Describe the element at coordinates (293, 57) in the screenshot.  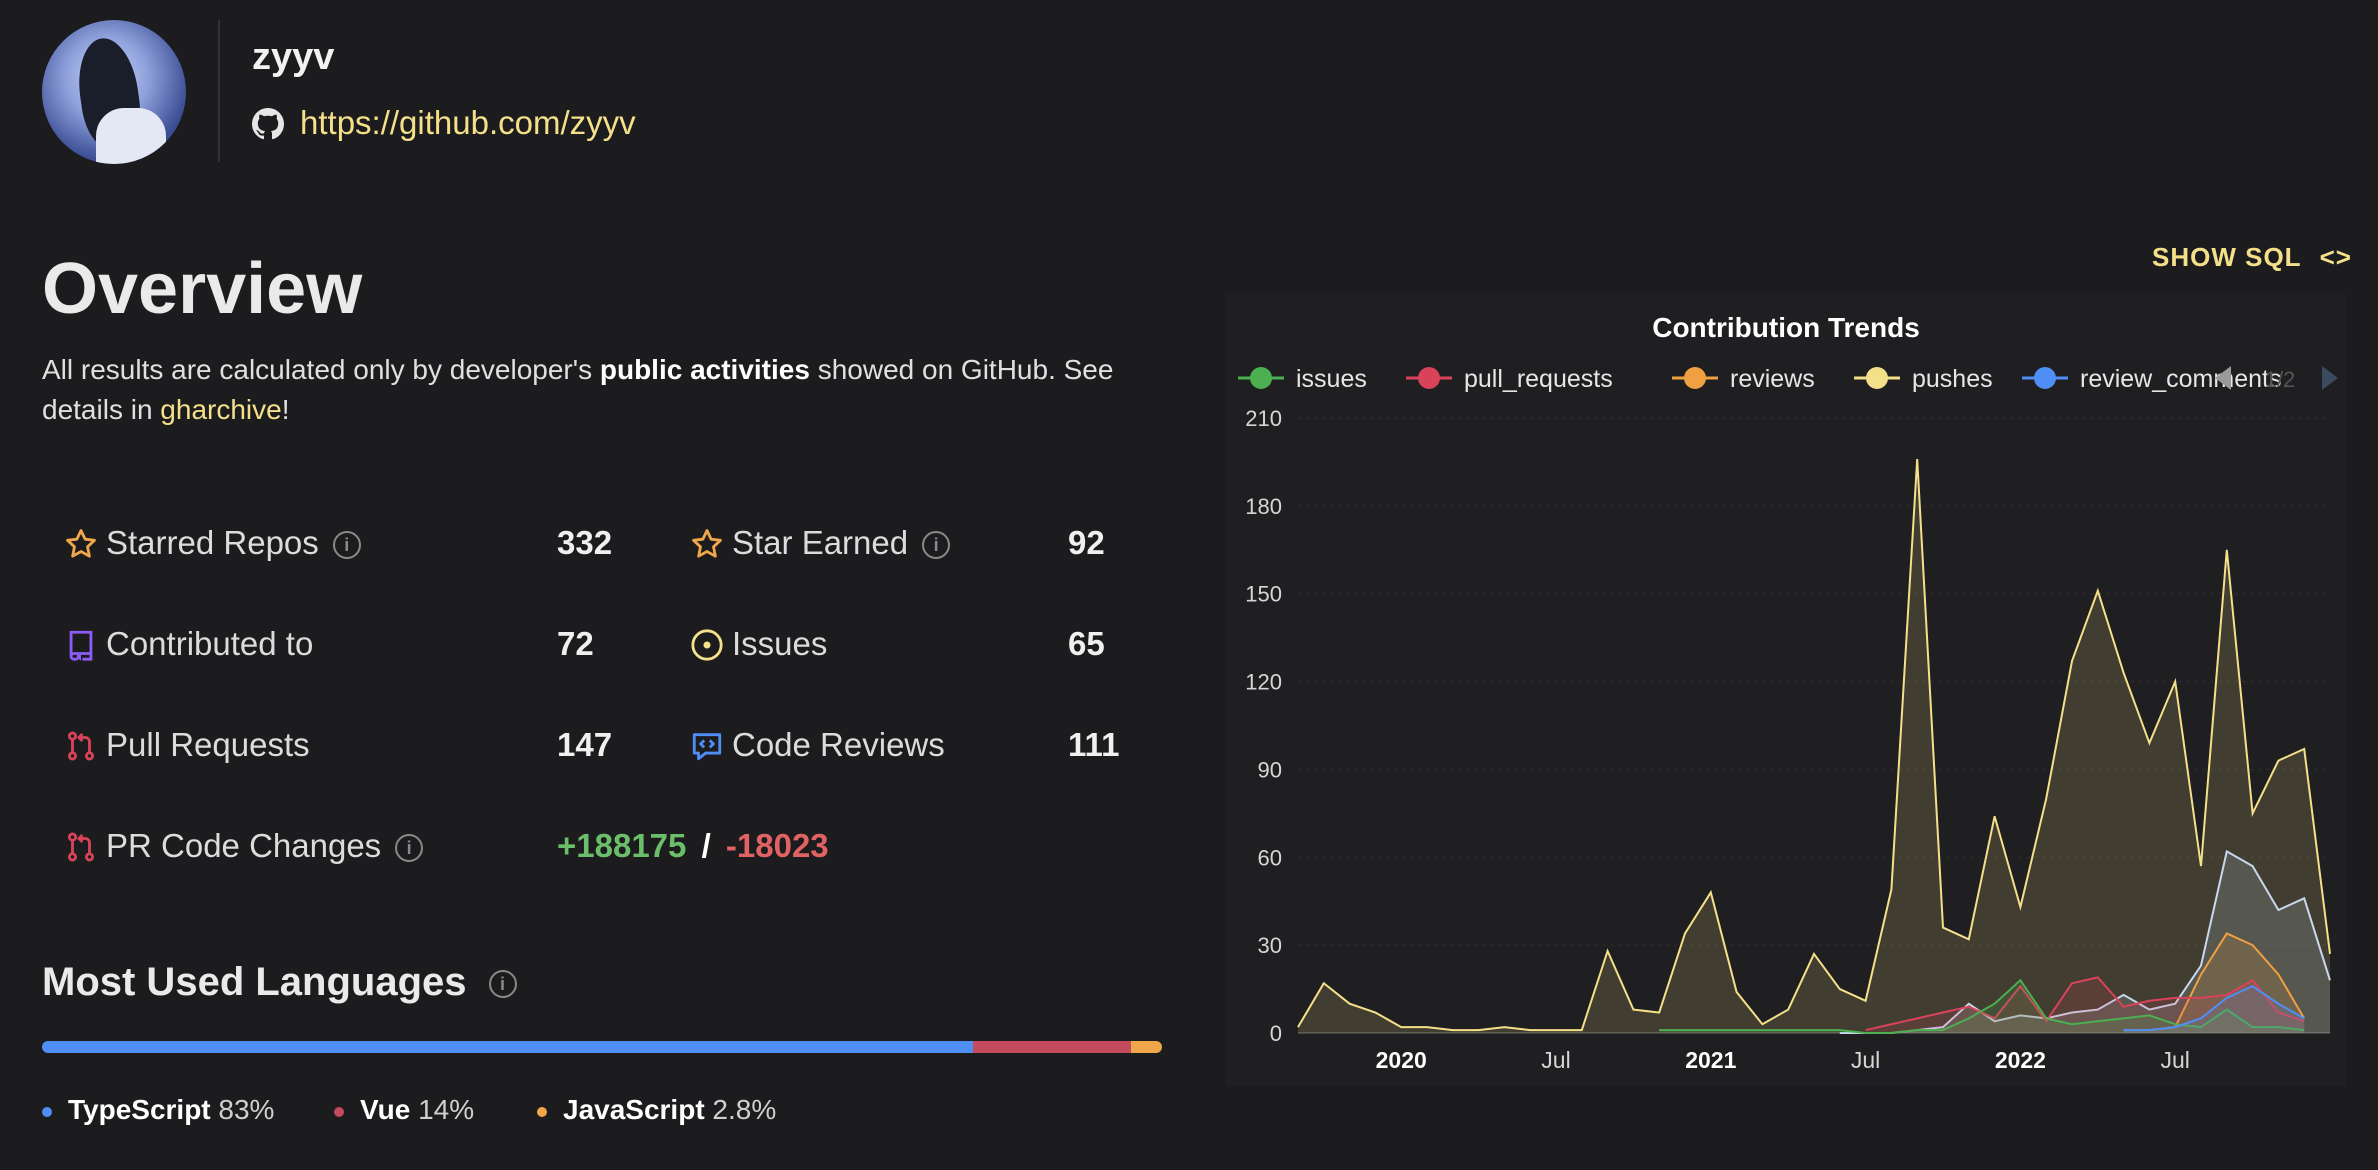
I see `username: zyyv` at that location.